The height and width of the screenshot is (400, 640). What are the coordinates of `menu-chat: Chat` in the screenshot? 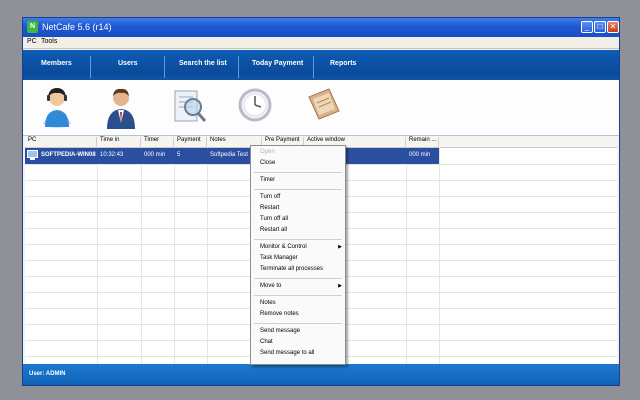 It's located at (266, 342).